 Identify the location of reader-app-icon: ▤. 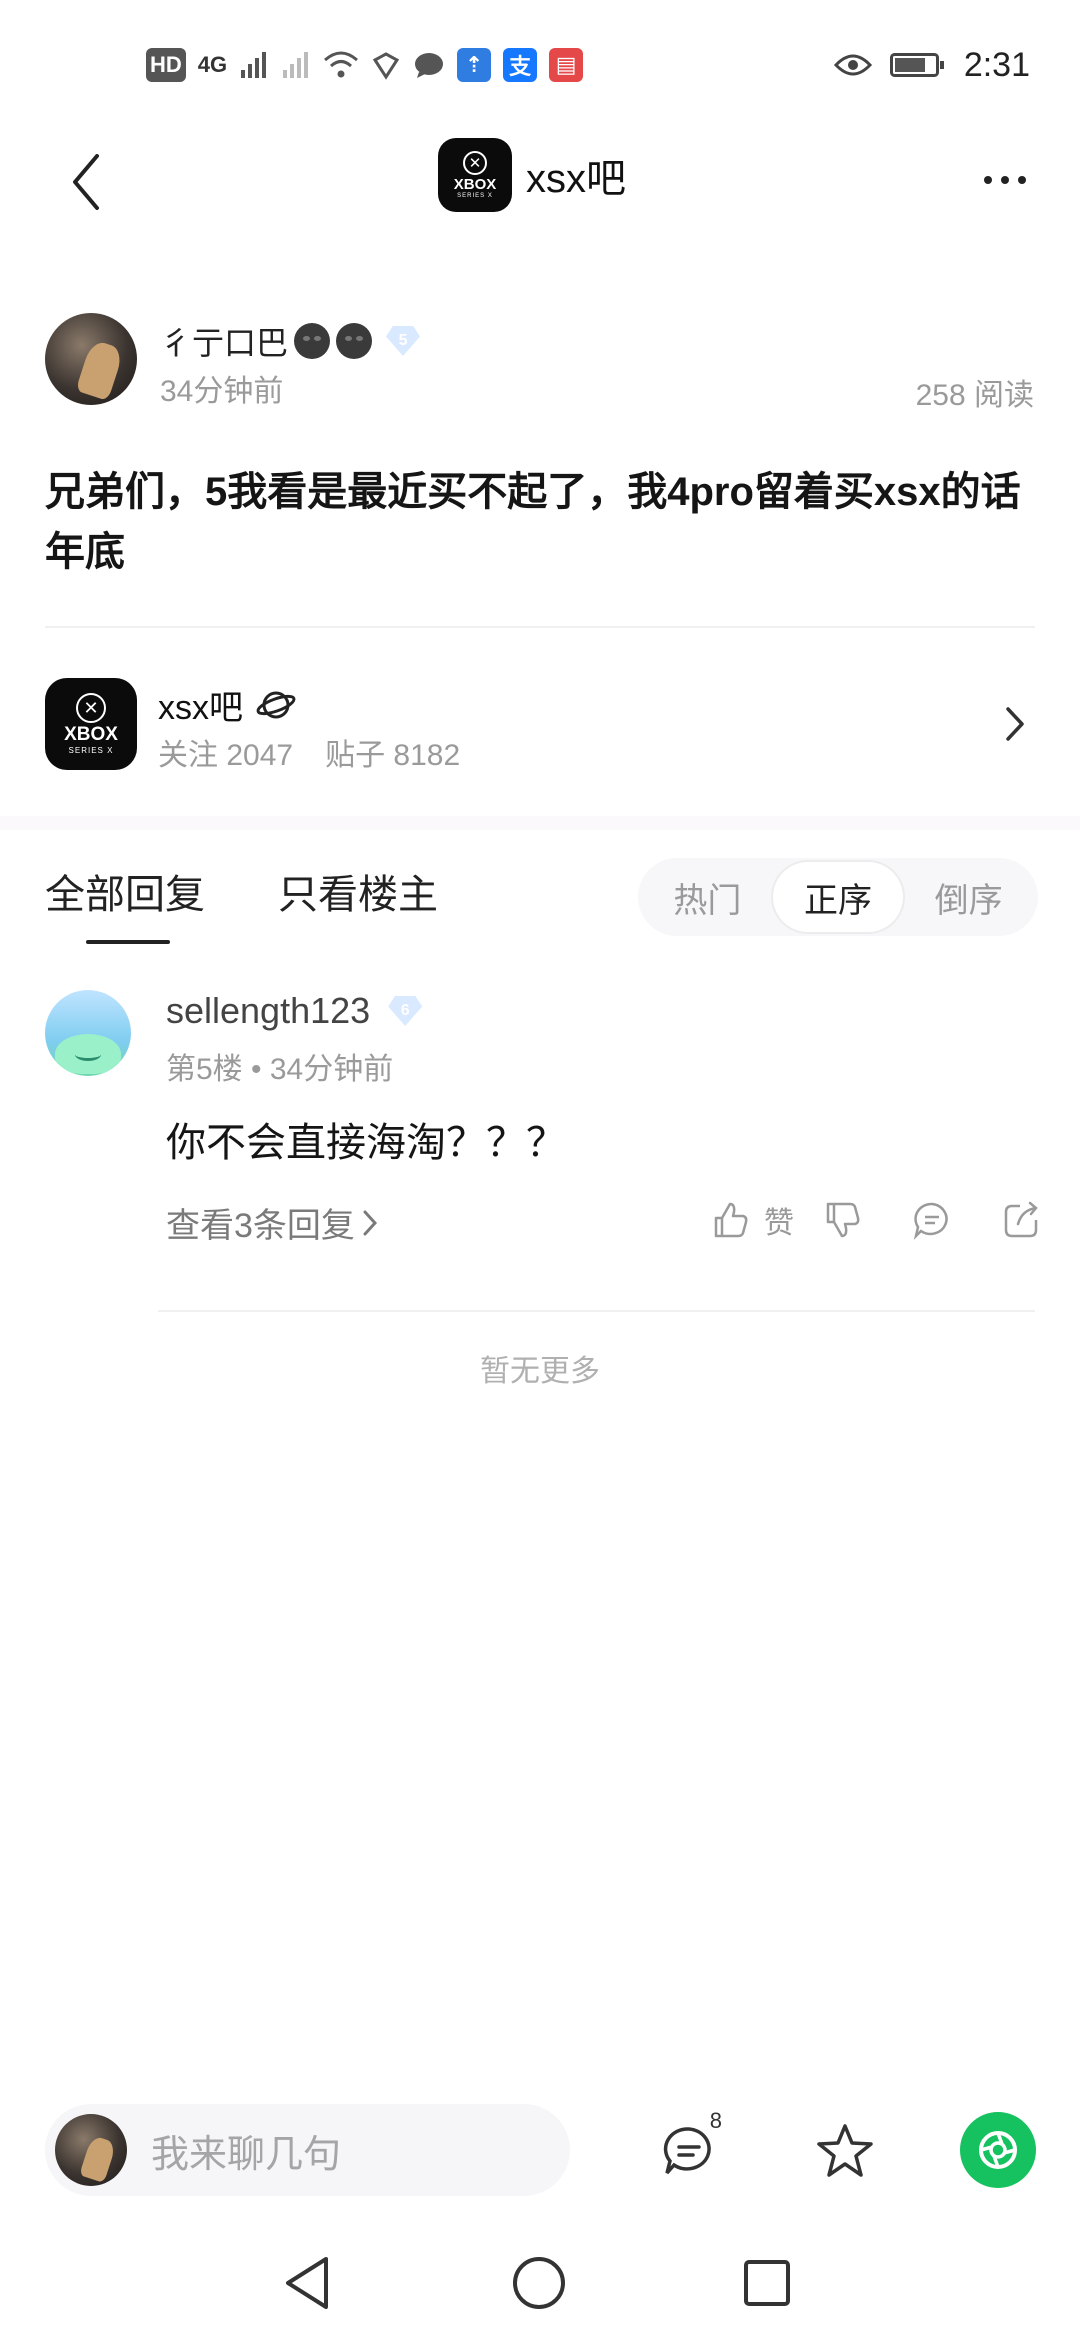
(566, 65).